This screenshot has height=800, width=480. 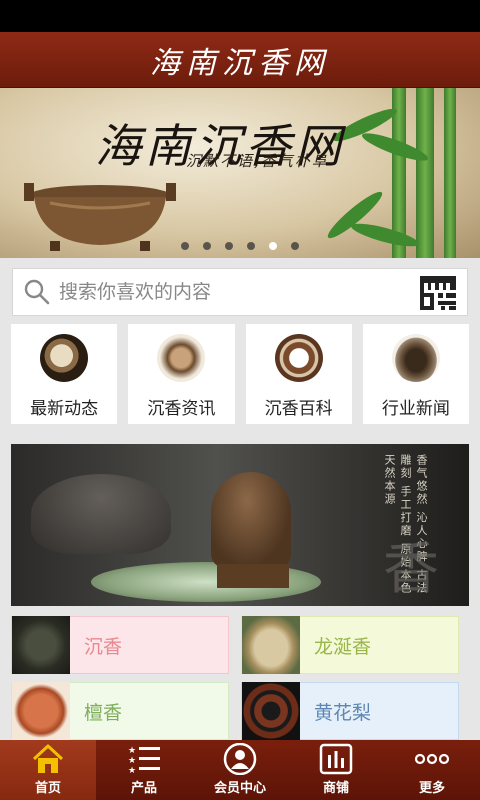 What do you see at coordinates (432, 770) in the screenshot?
I see `tab-more: 更多` at bounding box center [432, 770].